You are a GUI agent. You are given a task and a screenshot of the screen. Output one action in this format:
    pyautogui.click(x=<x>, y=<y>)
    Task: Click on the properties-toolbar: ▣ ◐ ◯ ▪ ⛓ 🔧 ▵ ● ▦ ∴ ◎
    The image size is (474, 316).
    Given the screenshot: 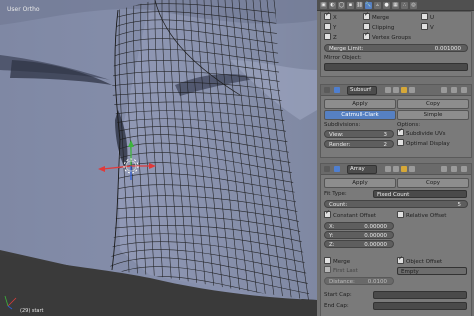 What is the action you would take?
    pyautogui.click(x=395, y=5)
    